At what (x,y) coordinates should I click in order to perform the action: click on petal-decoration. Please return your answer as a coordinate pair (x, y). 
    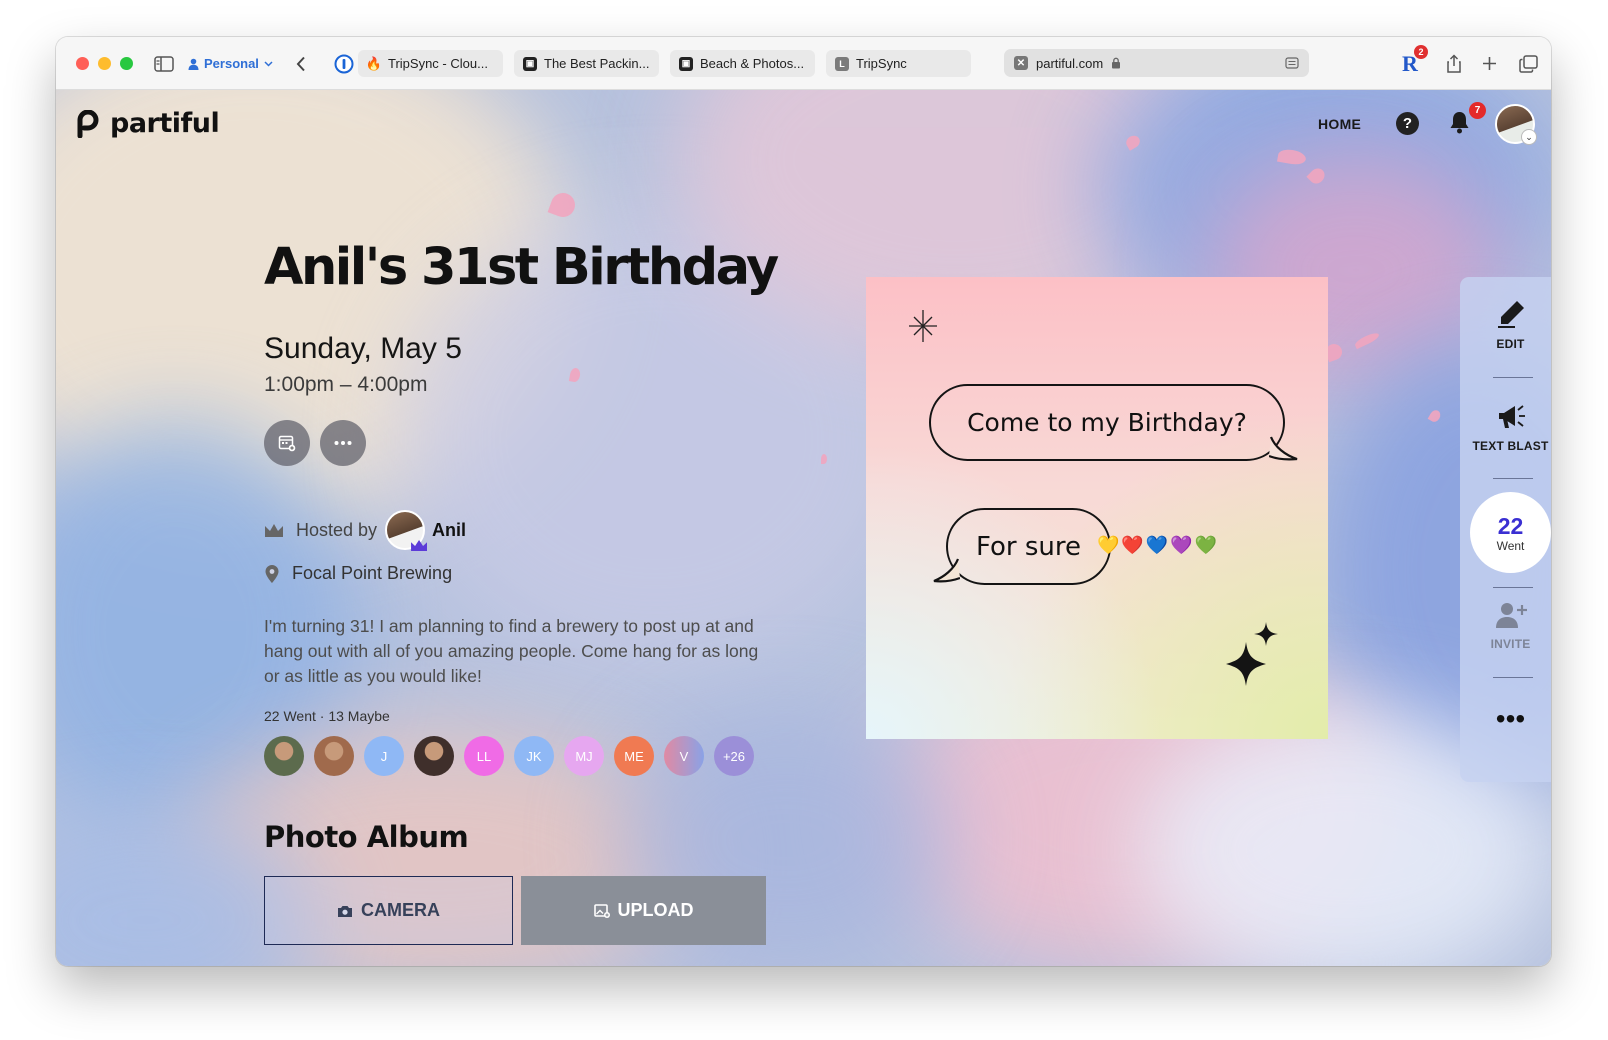
    Looking at the image, I should click on (824, 459).